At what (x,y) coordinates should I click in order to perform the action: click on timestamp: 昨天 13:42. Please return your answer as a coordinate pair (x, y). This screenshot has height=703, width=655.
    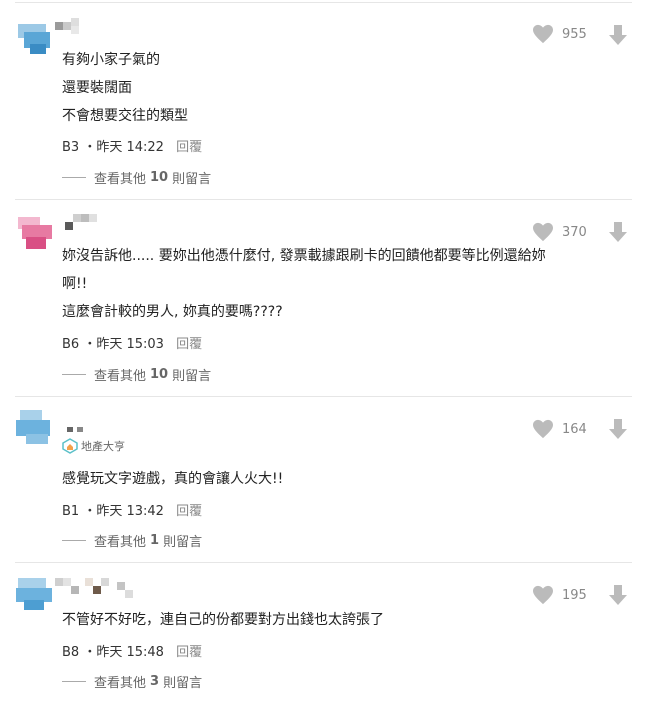
    Looking at the image, I should click on (130, 511).